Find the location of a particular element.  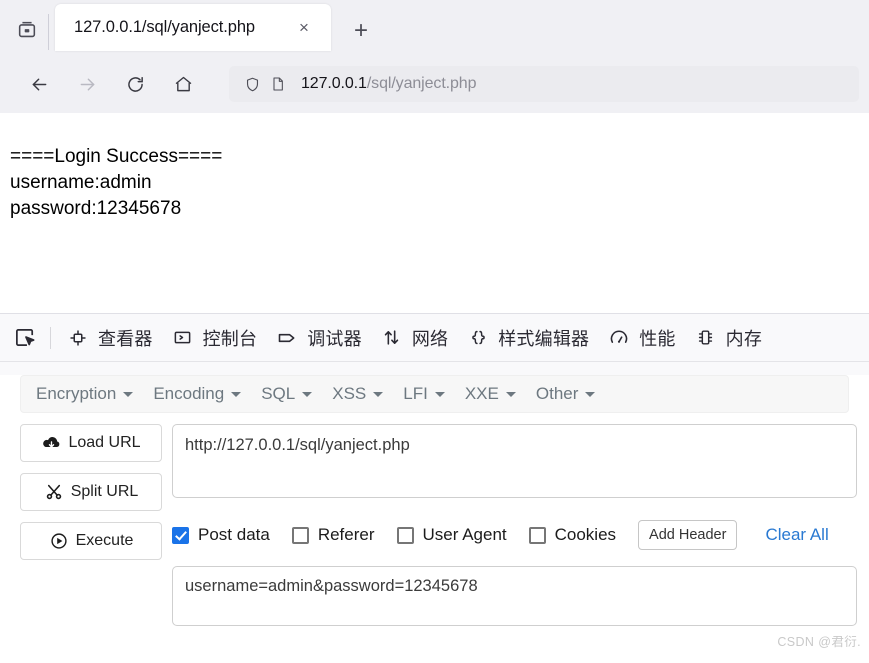

cloud-download-icon is located at coordinates (51, 443).